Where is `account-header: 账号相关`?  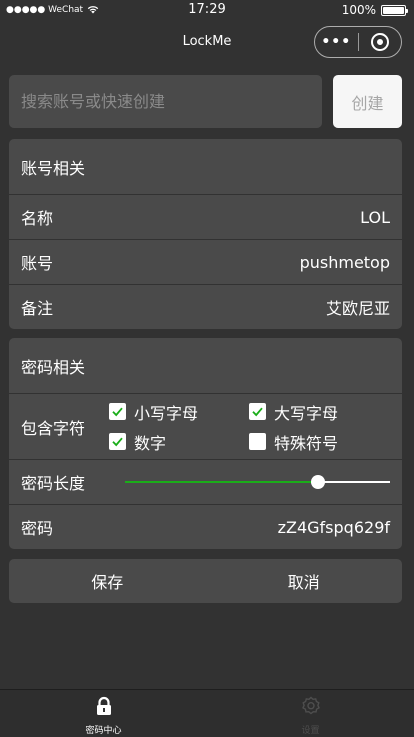 account-header: 账号相关 is located at coordinates (205, 166).